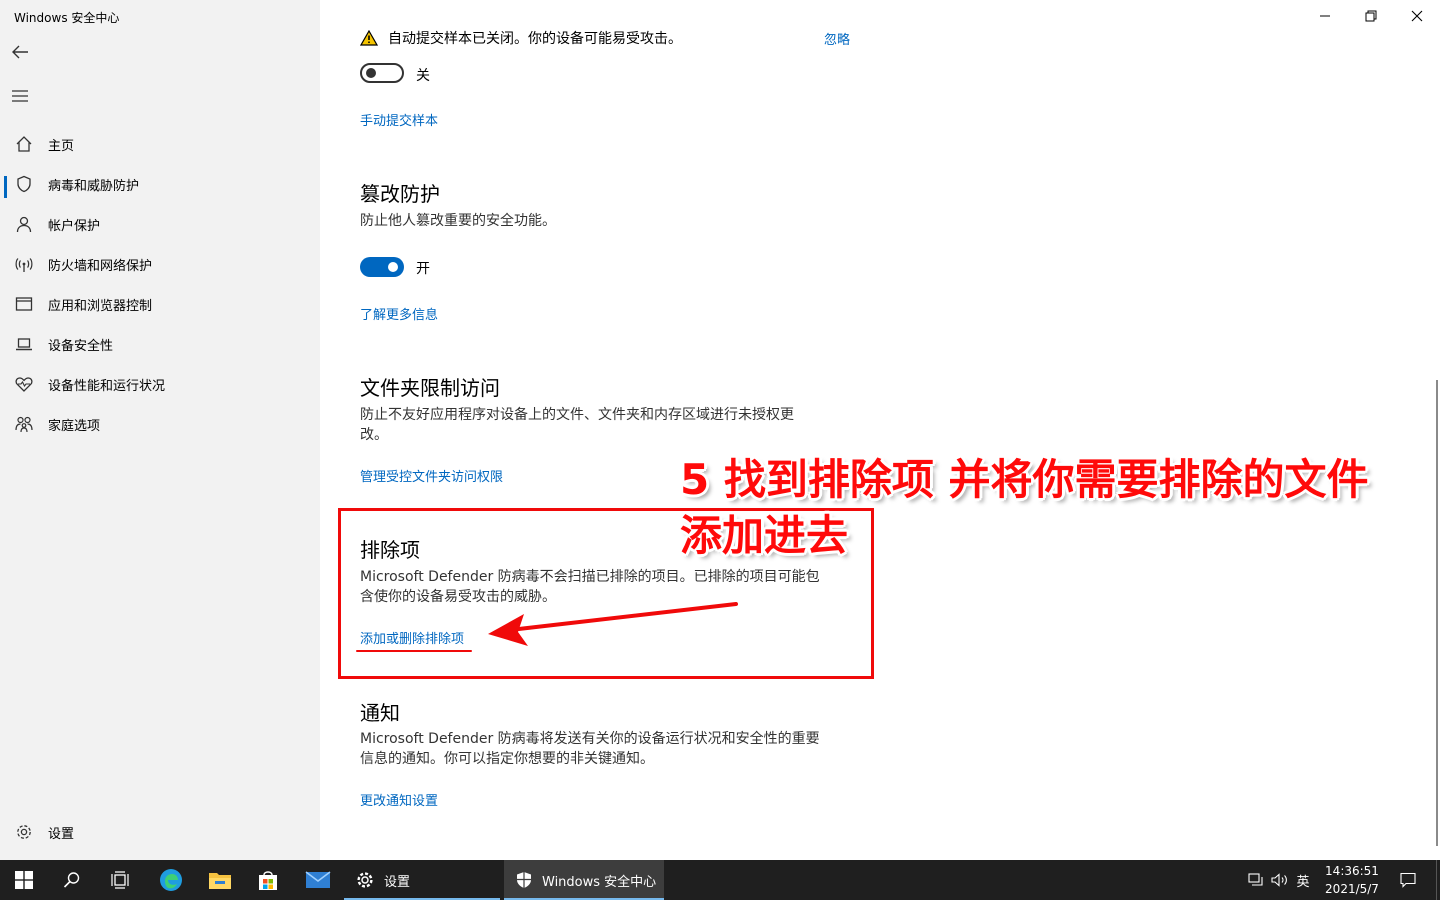 This screenshot has height=900, width=1440. I want to click on taskbar-app-settings: 设置, so click(422, 880).